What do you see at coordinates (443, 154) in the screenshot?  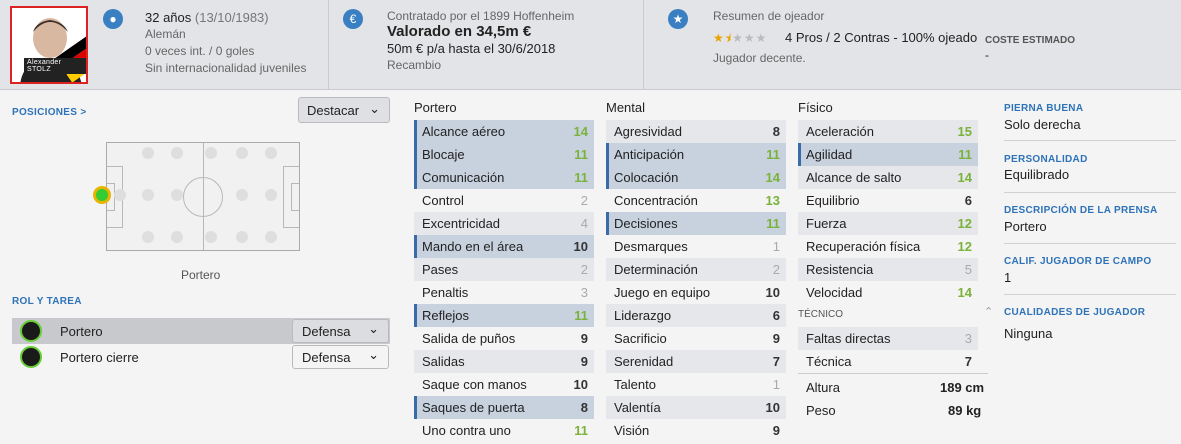 I see `attribute-name: Blocaje` at bounding box center [443, 154].